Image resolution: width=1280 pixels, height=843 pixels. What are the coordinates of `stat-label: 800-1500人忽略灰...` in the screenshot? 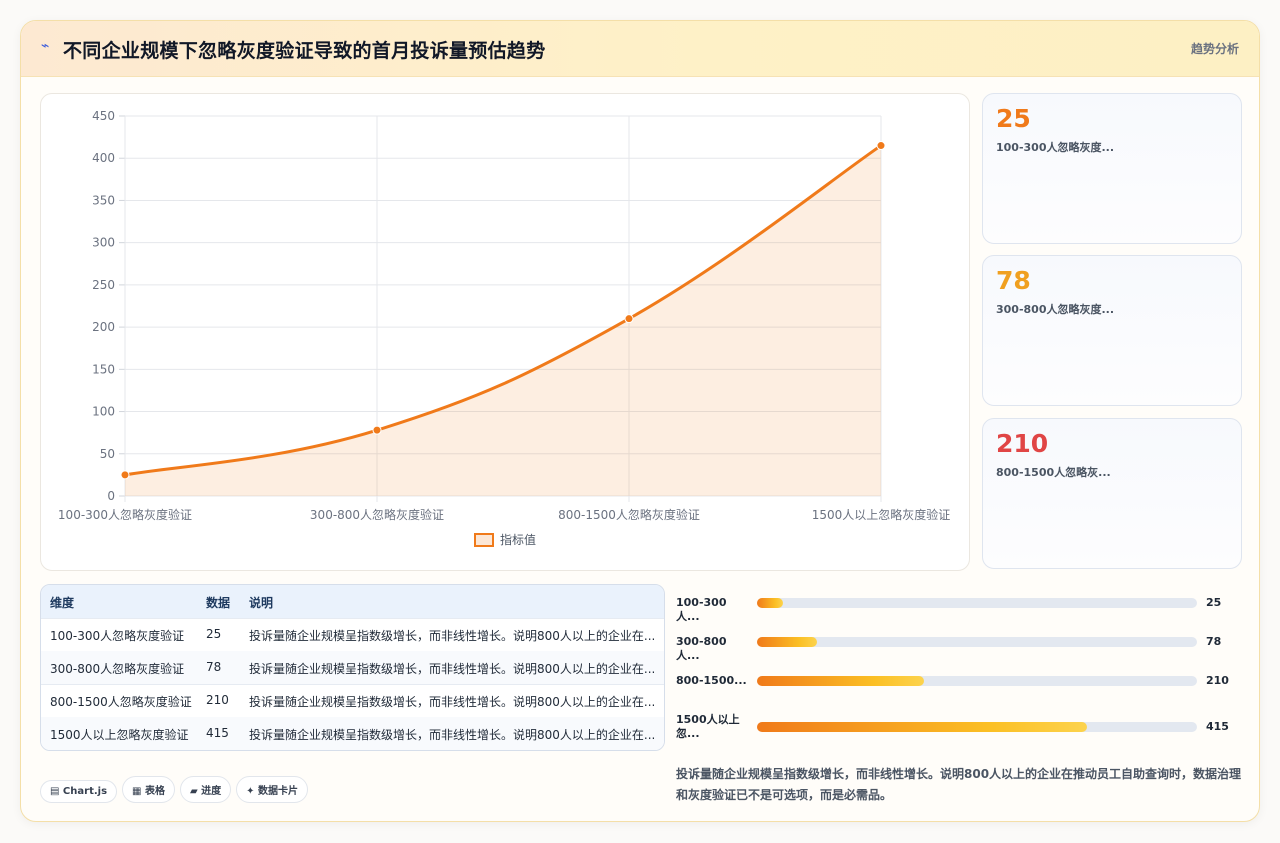 It's located at (1053, 472).